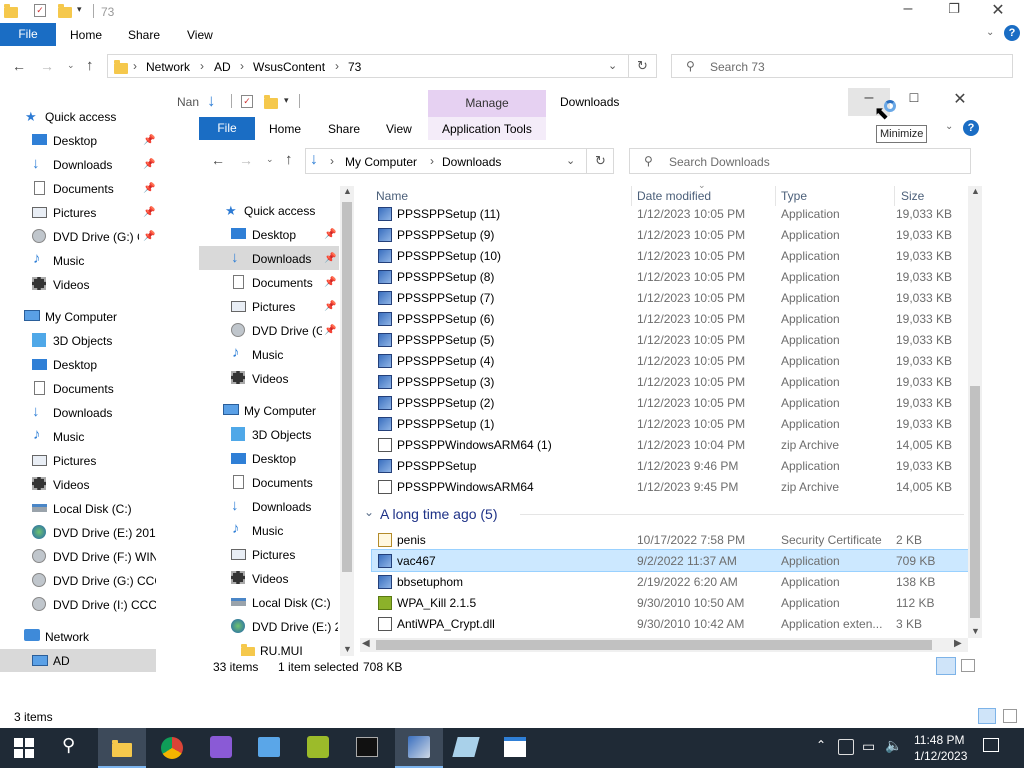  What do you see at coordinates (271, 102) in the screenshot?
I see `new-folder-icon` at bounding box center [271, 102].